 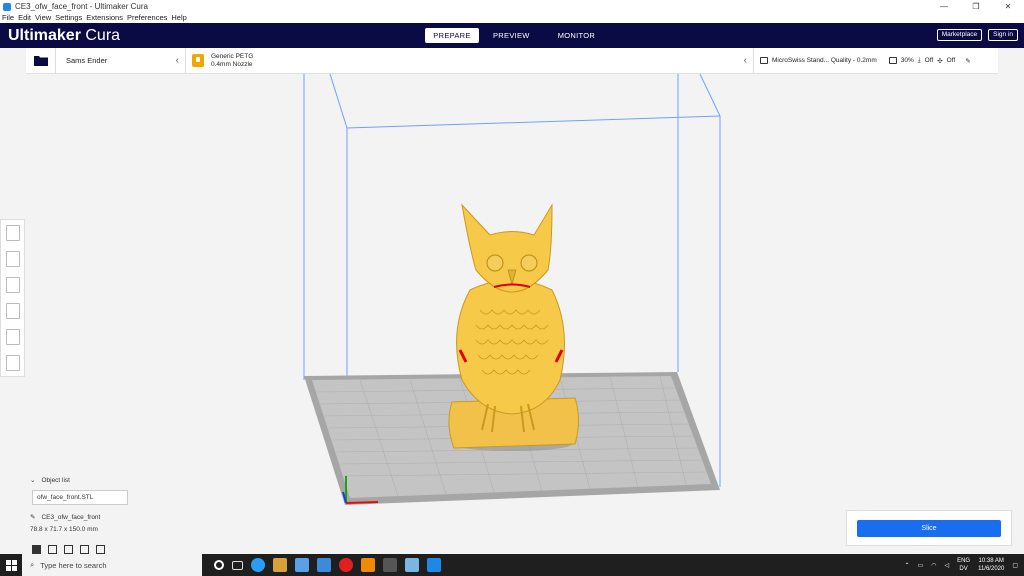 I want to click on maximize-button: ❐, so click(x=976, y=6).